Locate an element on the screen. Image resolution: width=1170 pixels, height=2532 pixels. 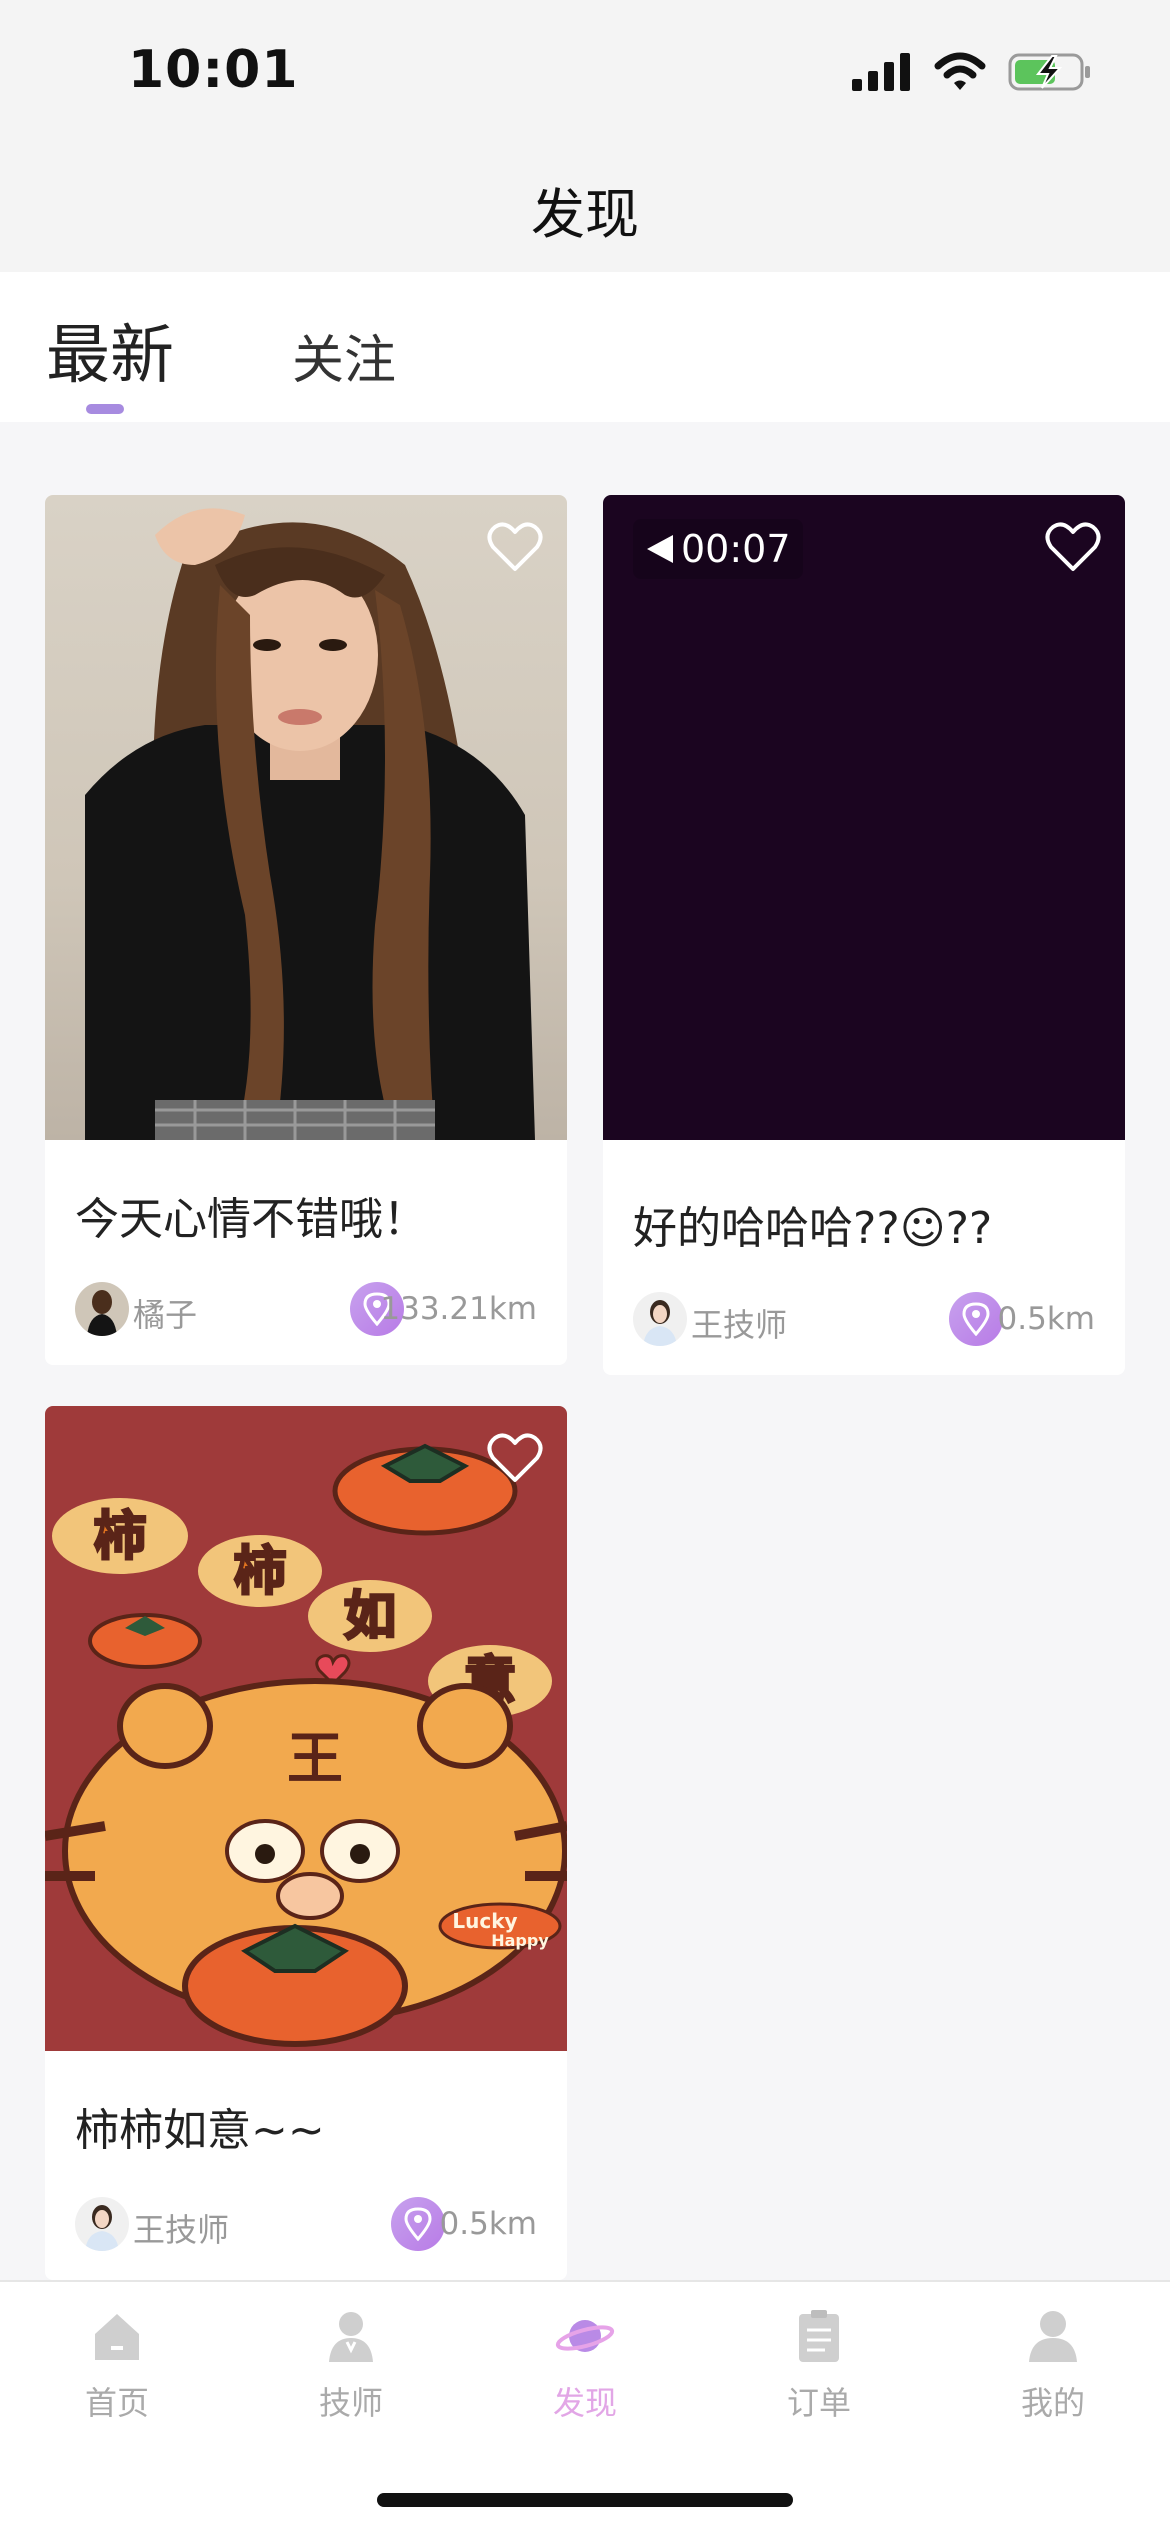
planet-icon is located at coordinates (585, 2336).